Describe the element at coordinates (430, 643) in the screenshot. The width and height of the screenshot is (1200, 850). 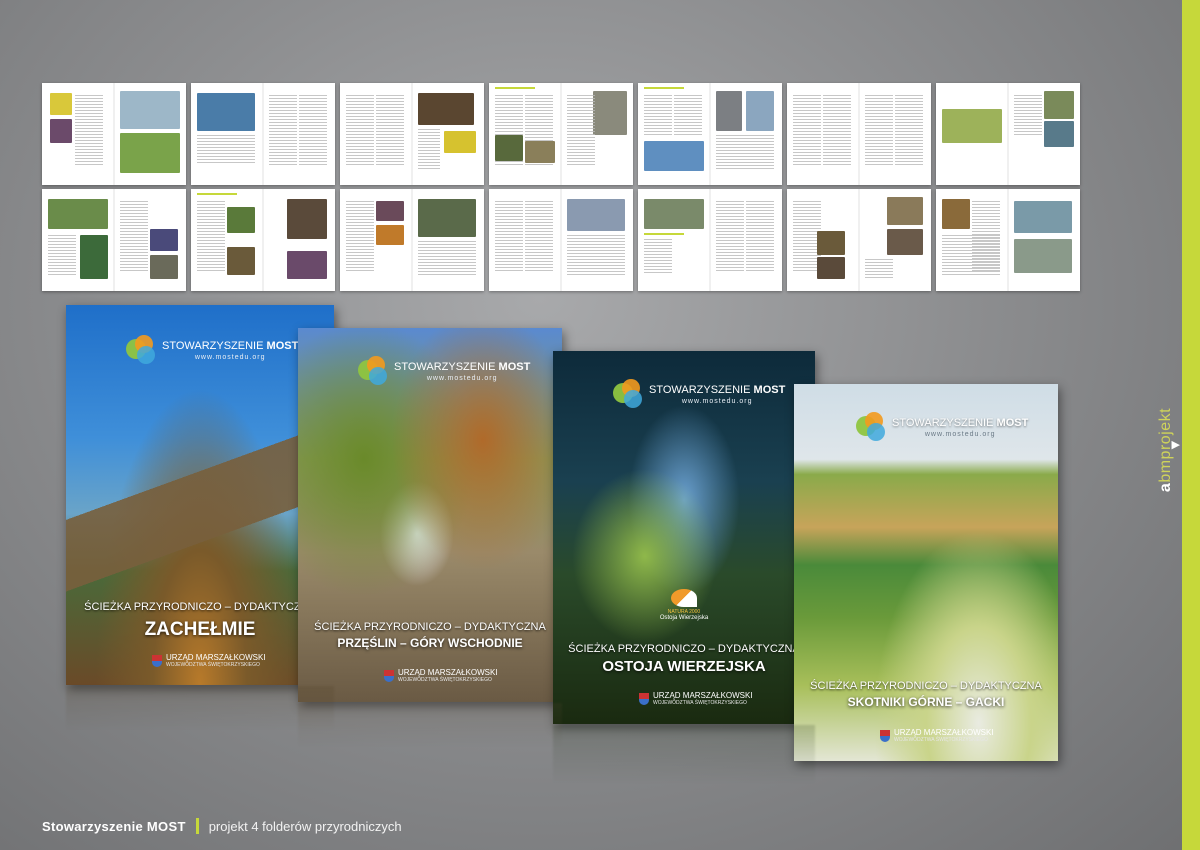
I see `cover-title: PRZĘŚLIN – GÓRY WSCHODNIE` at that location.